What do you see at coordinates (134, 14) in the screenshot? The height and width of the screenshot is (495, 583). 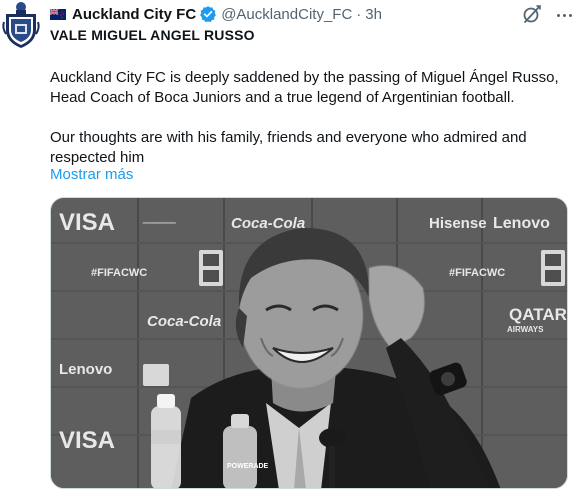 I see `display-name: Auckland City FC` at bounding box center [134, 14].